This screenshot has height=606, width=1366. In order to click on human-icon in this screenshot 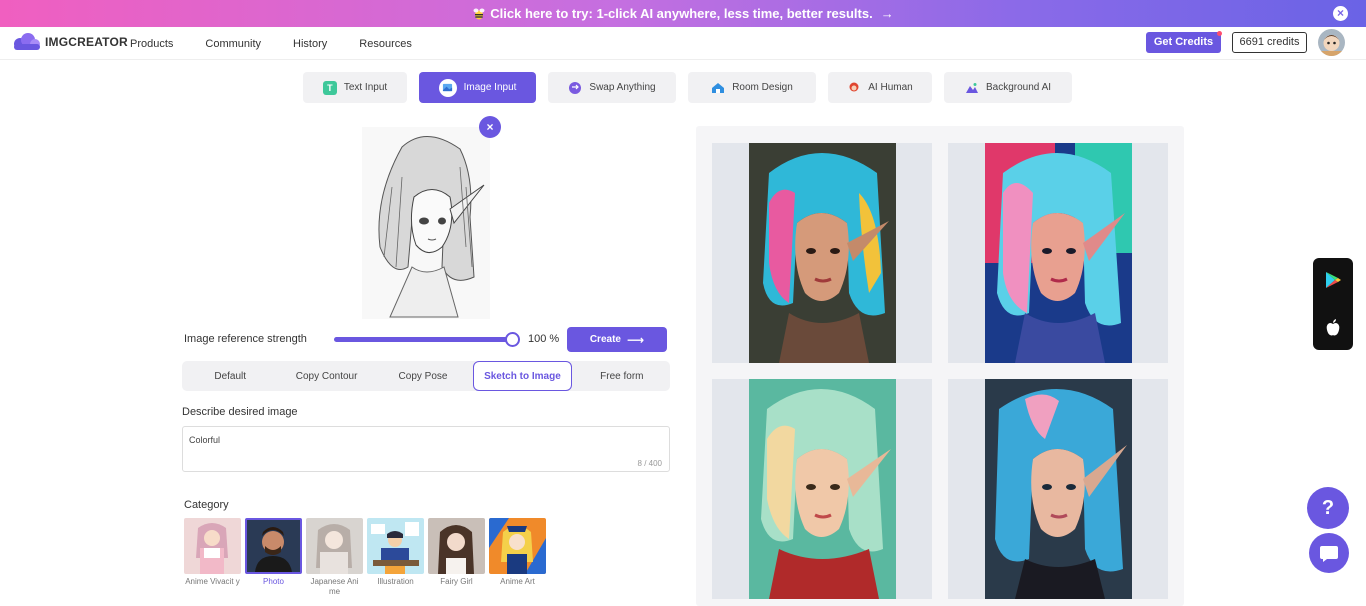, I will do `click(854, 88)`.